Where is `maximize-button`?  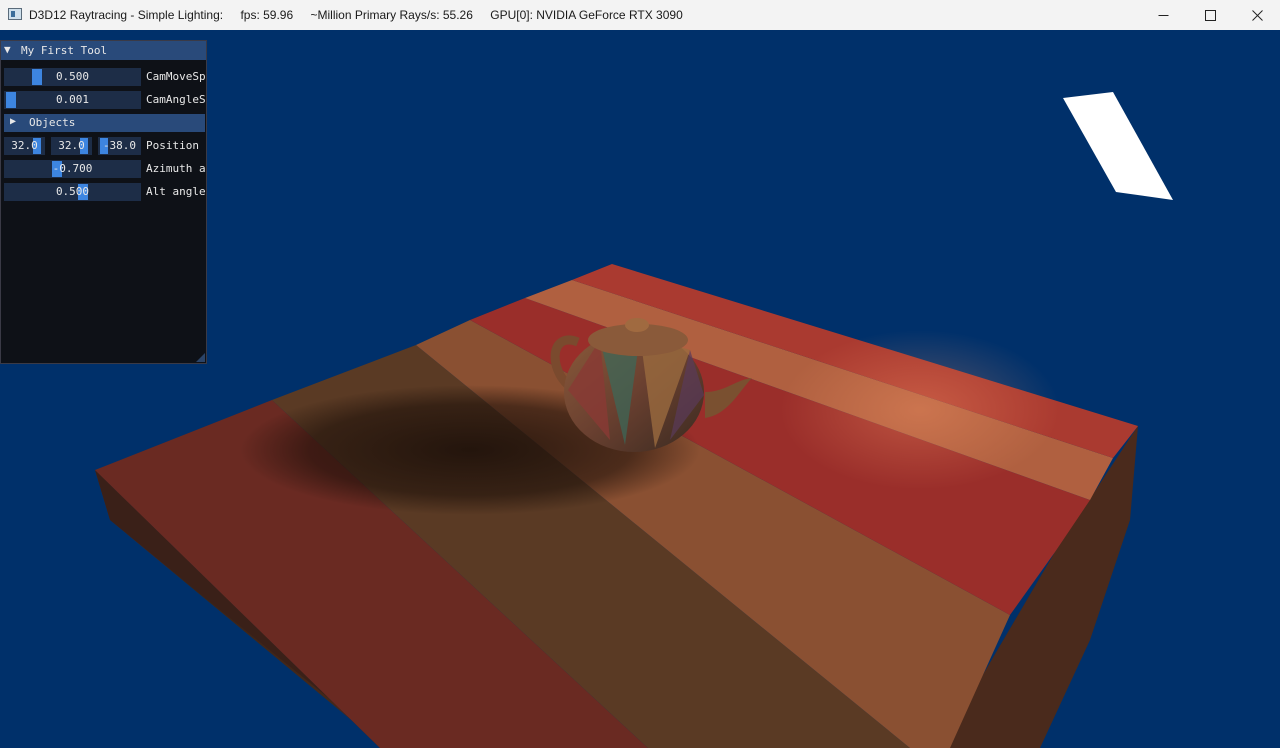
maximize-button is located at coordinates (1210, 15).